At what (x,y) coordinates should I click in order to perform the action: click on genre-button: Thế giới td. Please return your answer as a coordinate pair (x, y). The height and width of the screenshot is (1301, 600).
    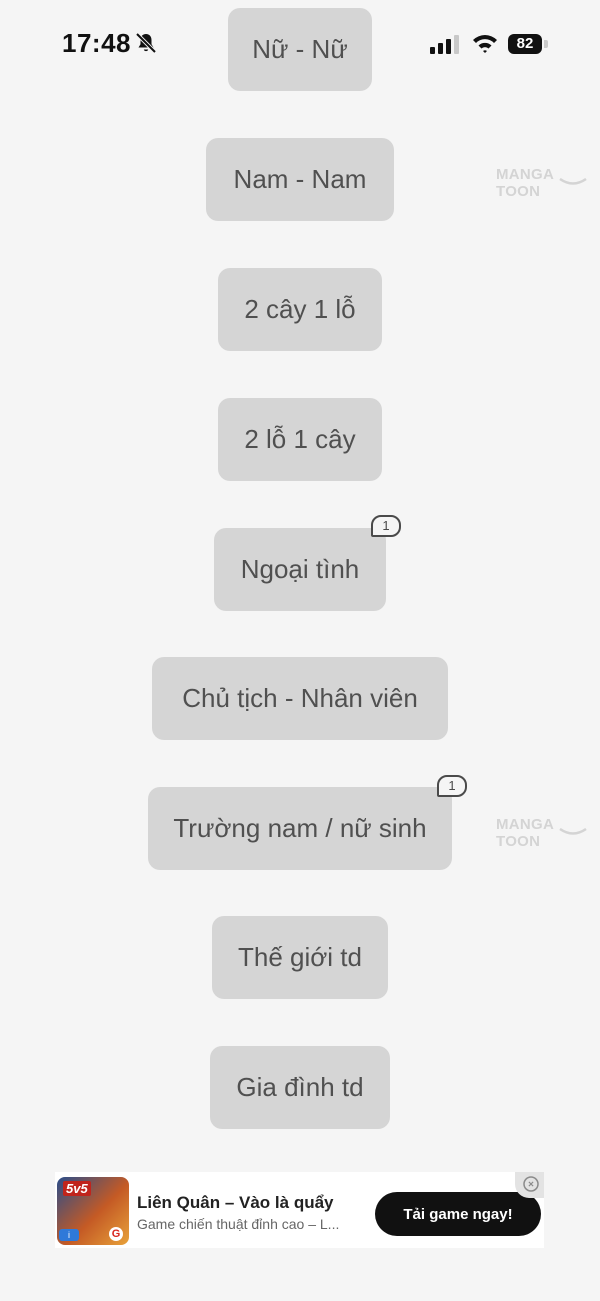
    Looking at the image, I should click on (300, 957).